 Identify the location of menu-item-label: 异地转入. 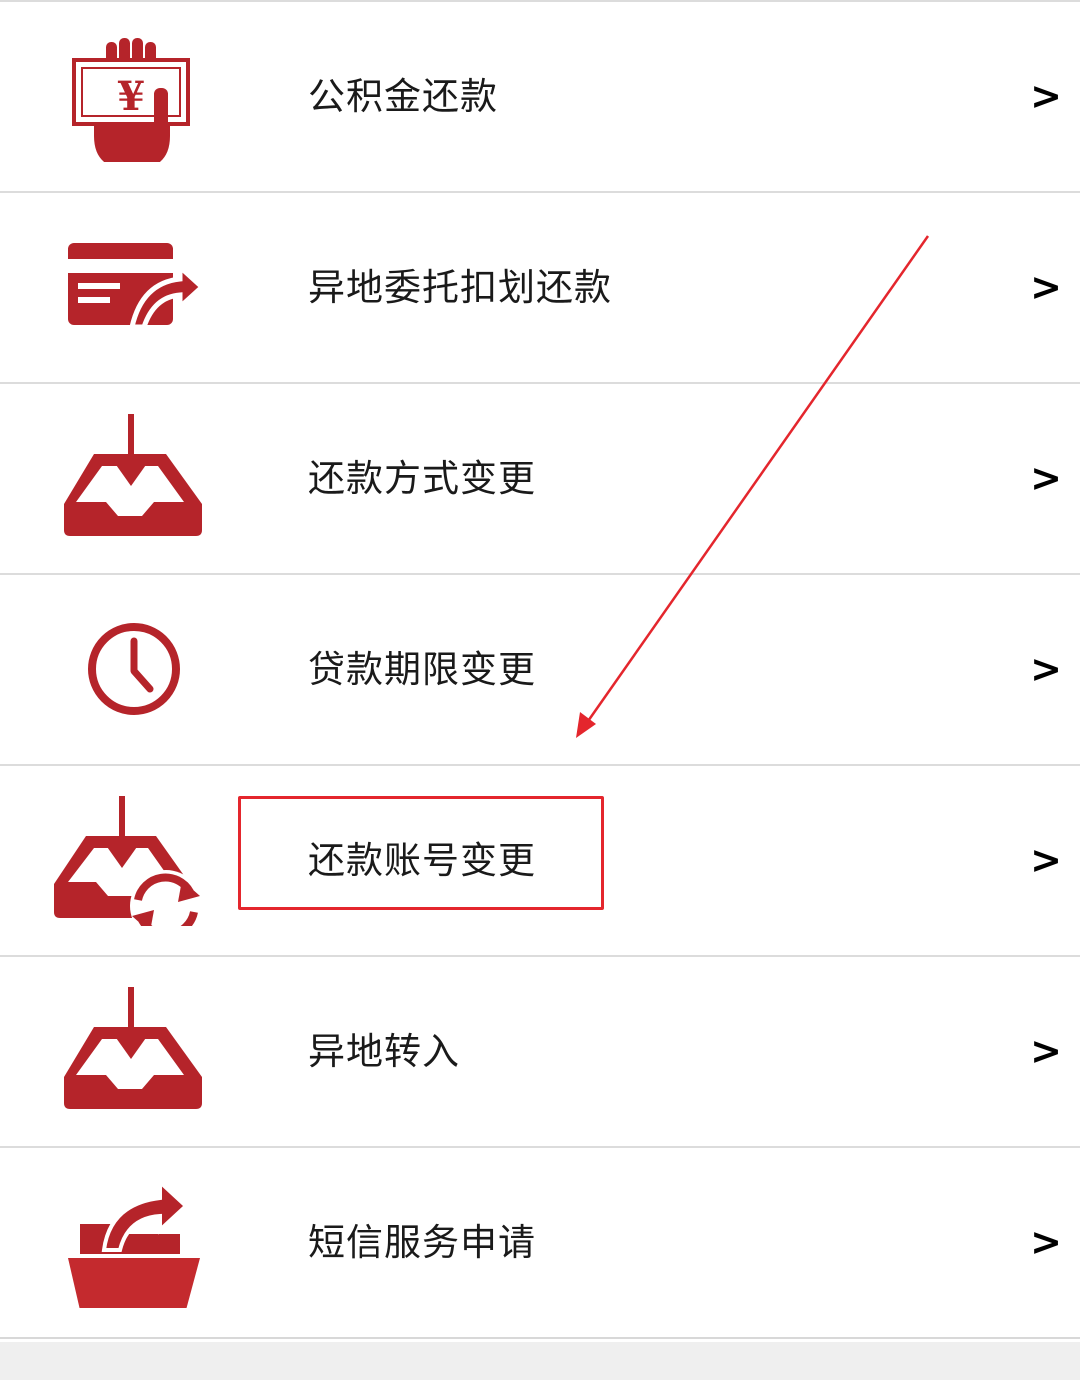
(384, 1051).